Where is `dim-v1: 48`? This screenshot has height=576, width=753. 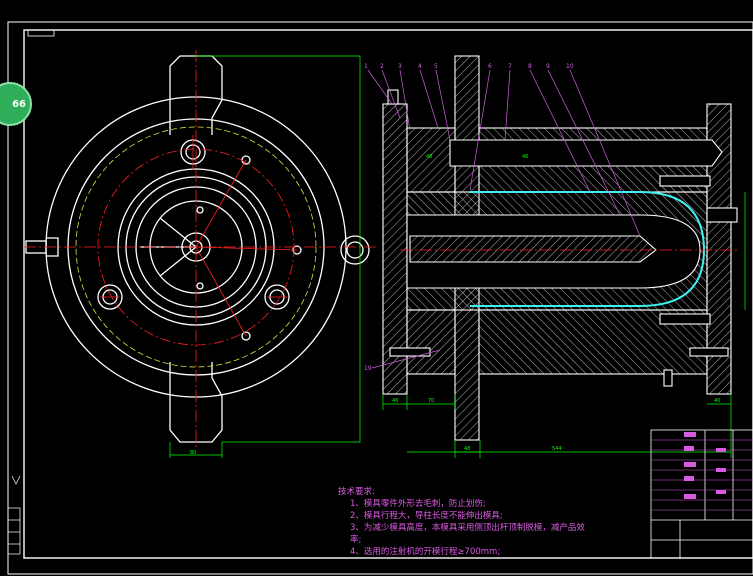
dim-v1: 48 is located at coordinates (429, 157).